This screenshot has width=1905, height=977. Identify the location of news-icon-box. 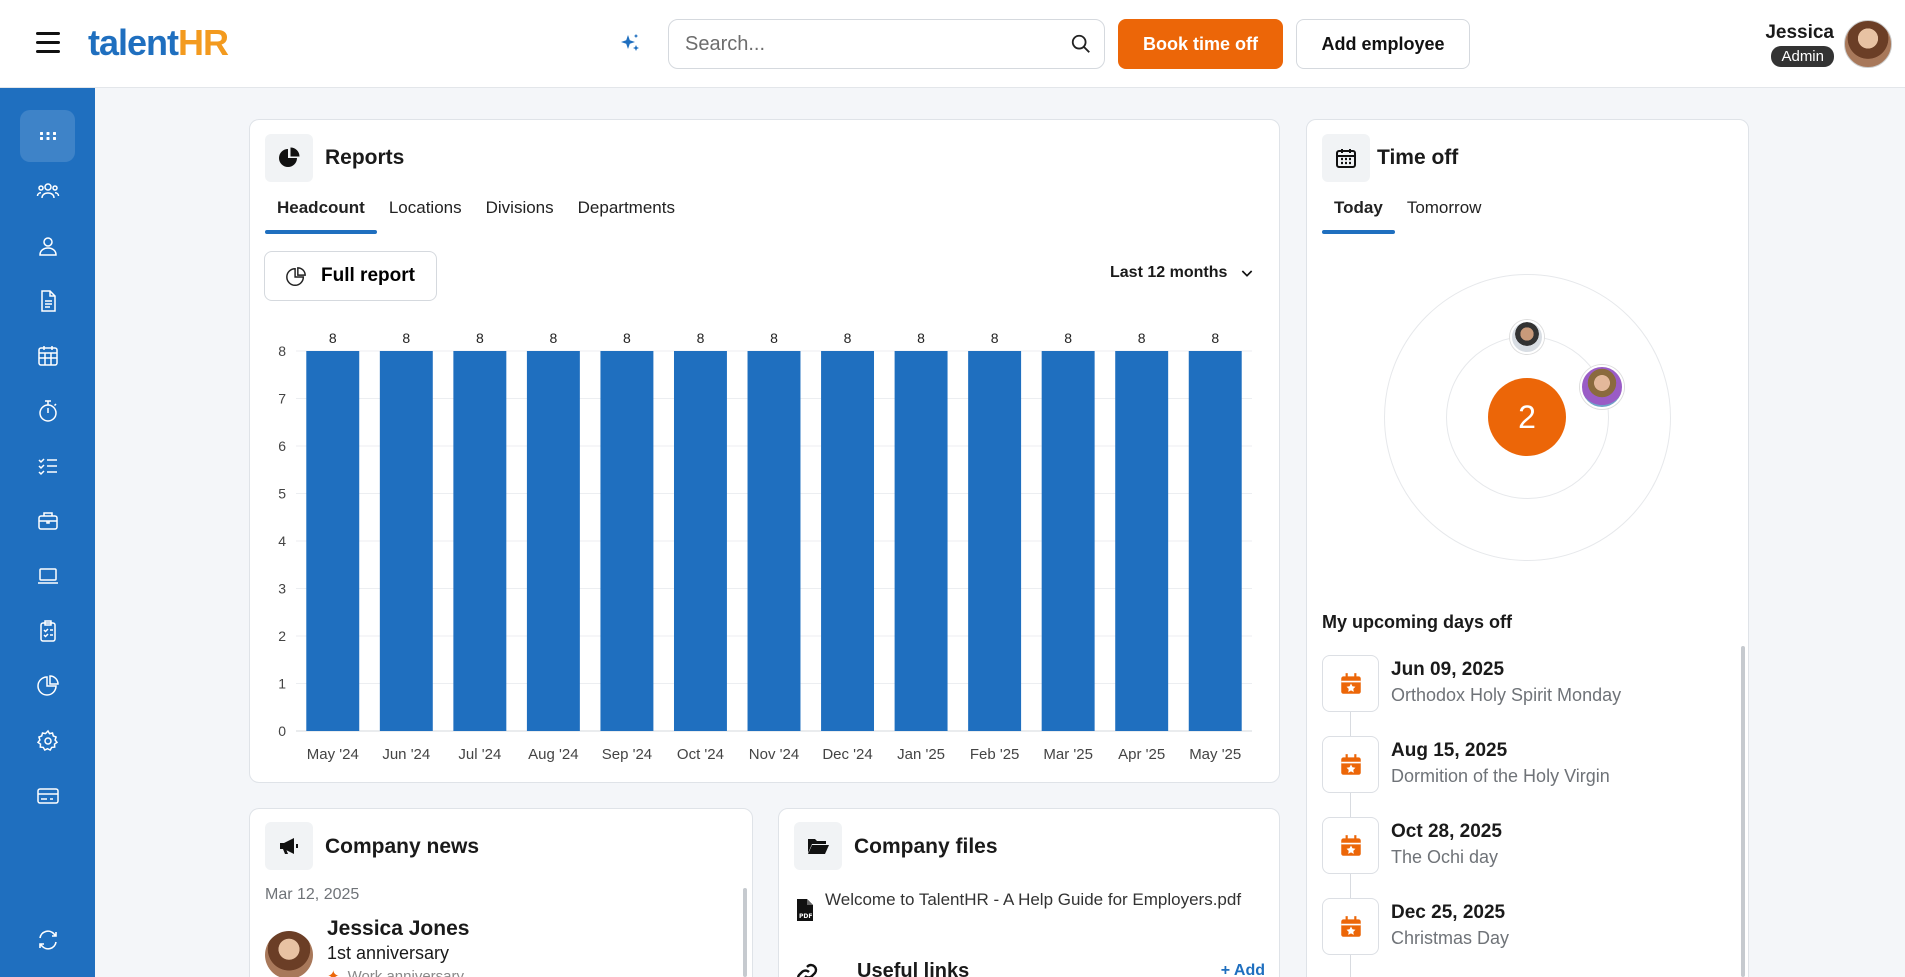
(289, 846).